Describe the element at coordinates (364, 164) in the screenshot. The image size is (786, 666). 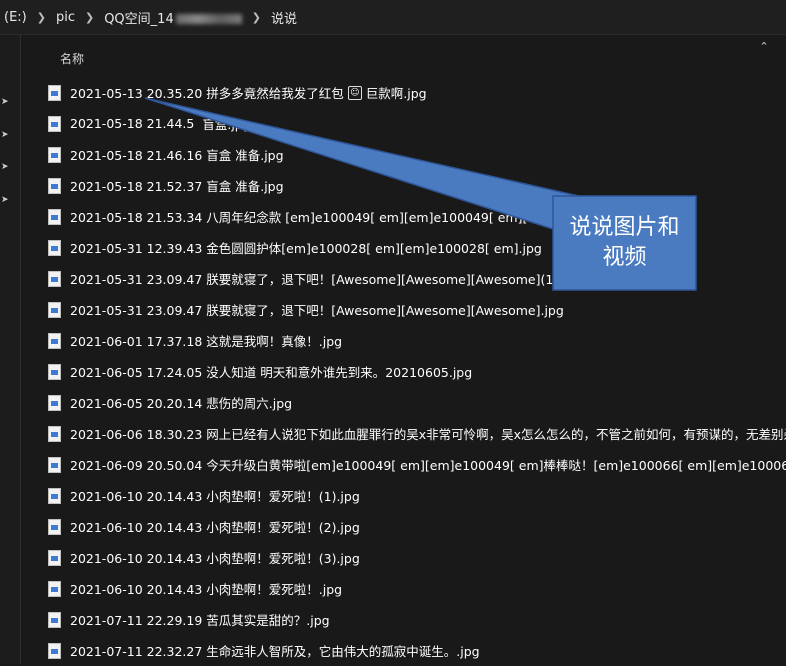
I see `callout-arrow` at that location.